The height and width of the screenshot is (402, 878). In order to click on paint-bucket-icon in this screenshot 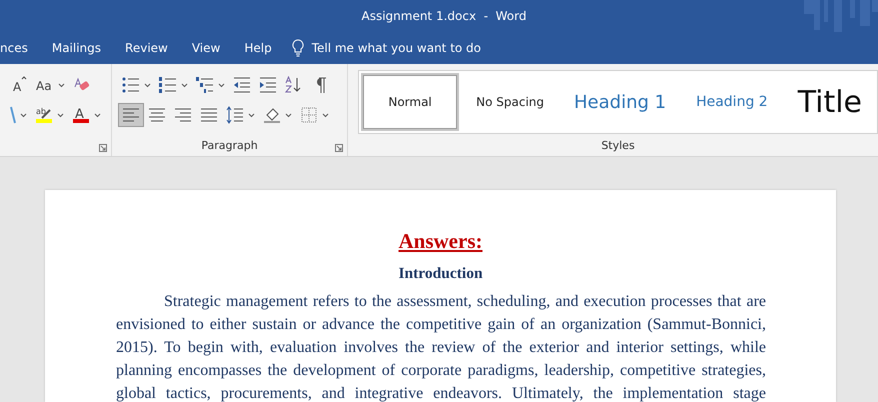, I will do `click(272, 115)`.